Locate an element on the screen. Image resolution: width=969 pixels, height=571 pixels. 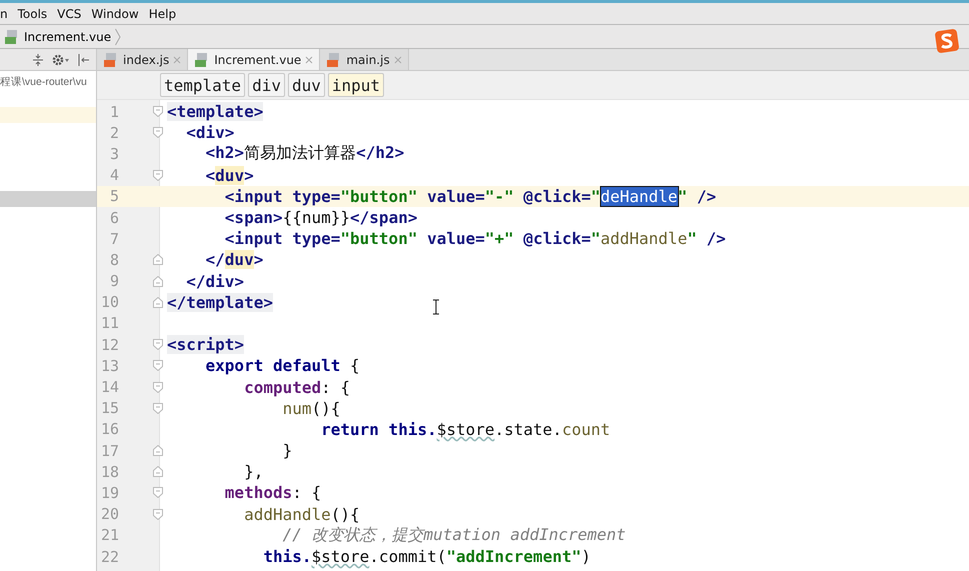
breadcrumb: template is located at coordinates (203, 85).